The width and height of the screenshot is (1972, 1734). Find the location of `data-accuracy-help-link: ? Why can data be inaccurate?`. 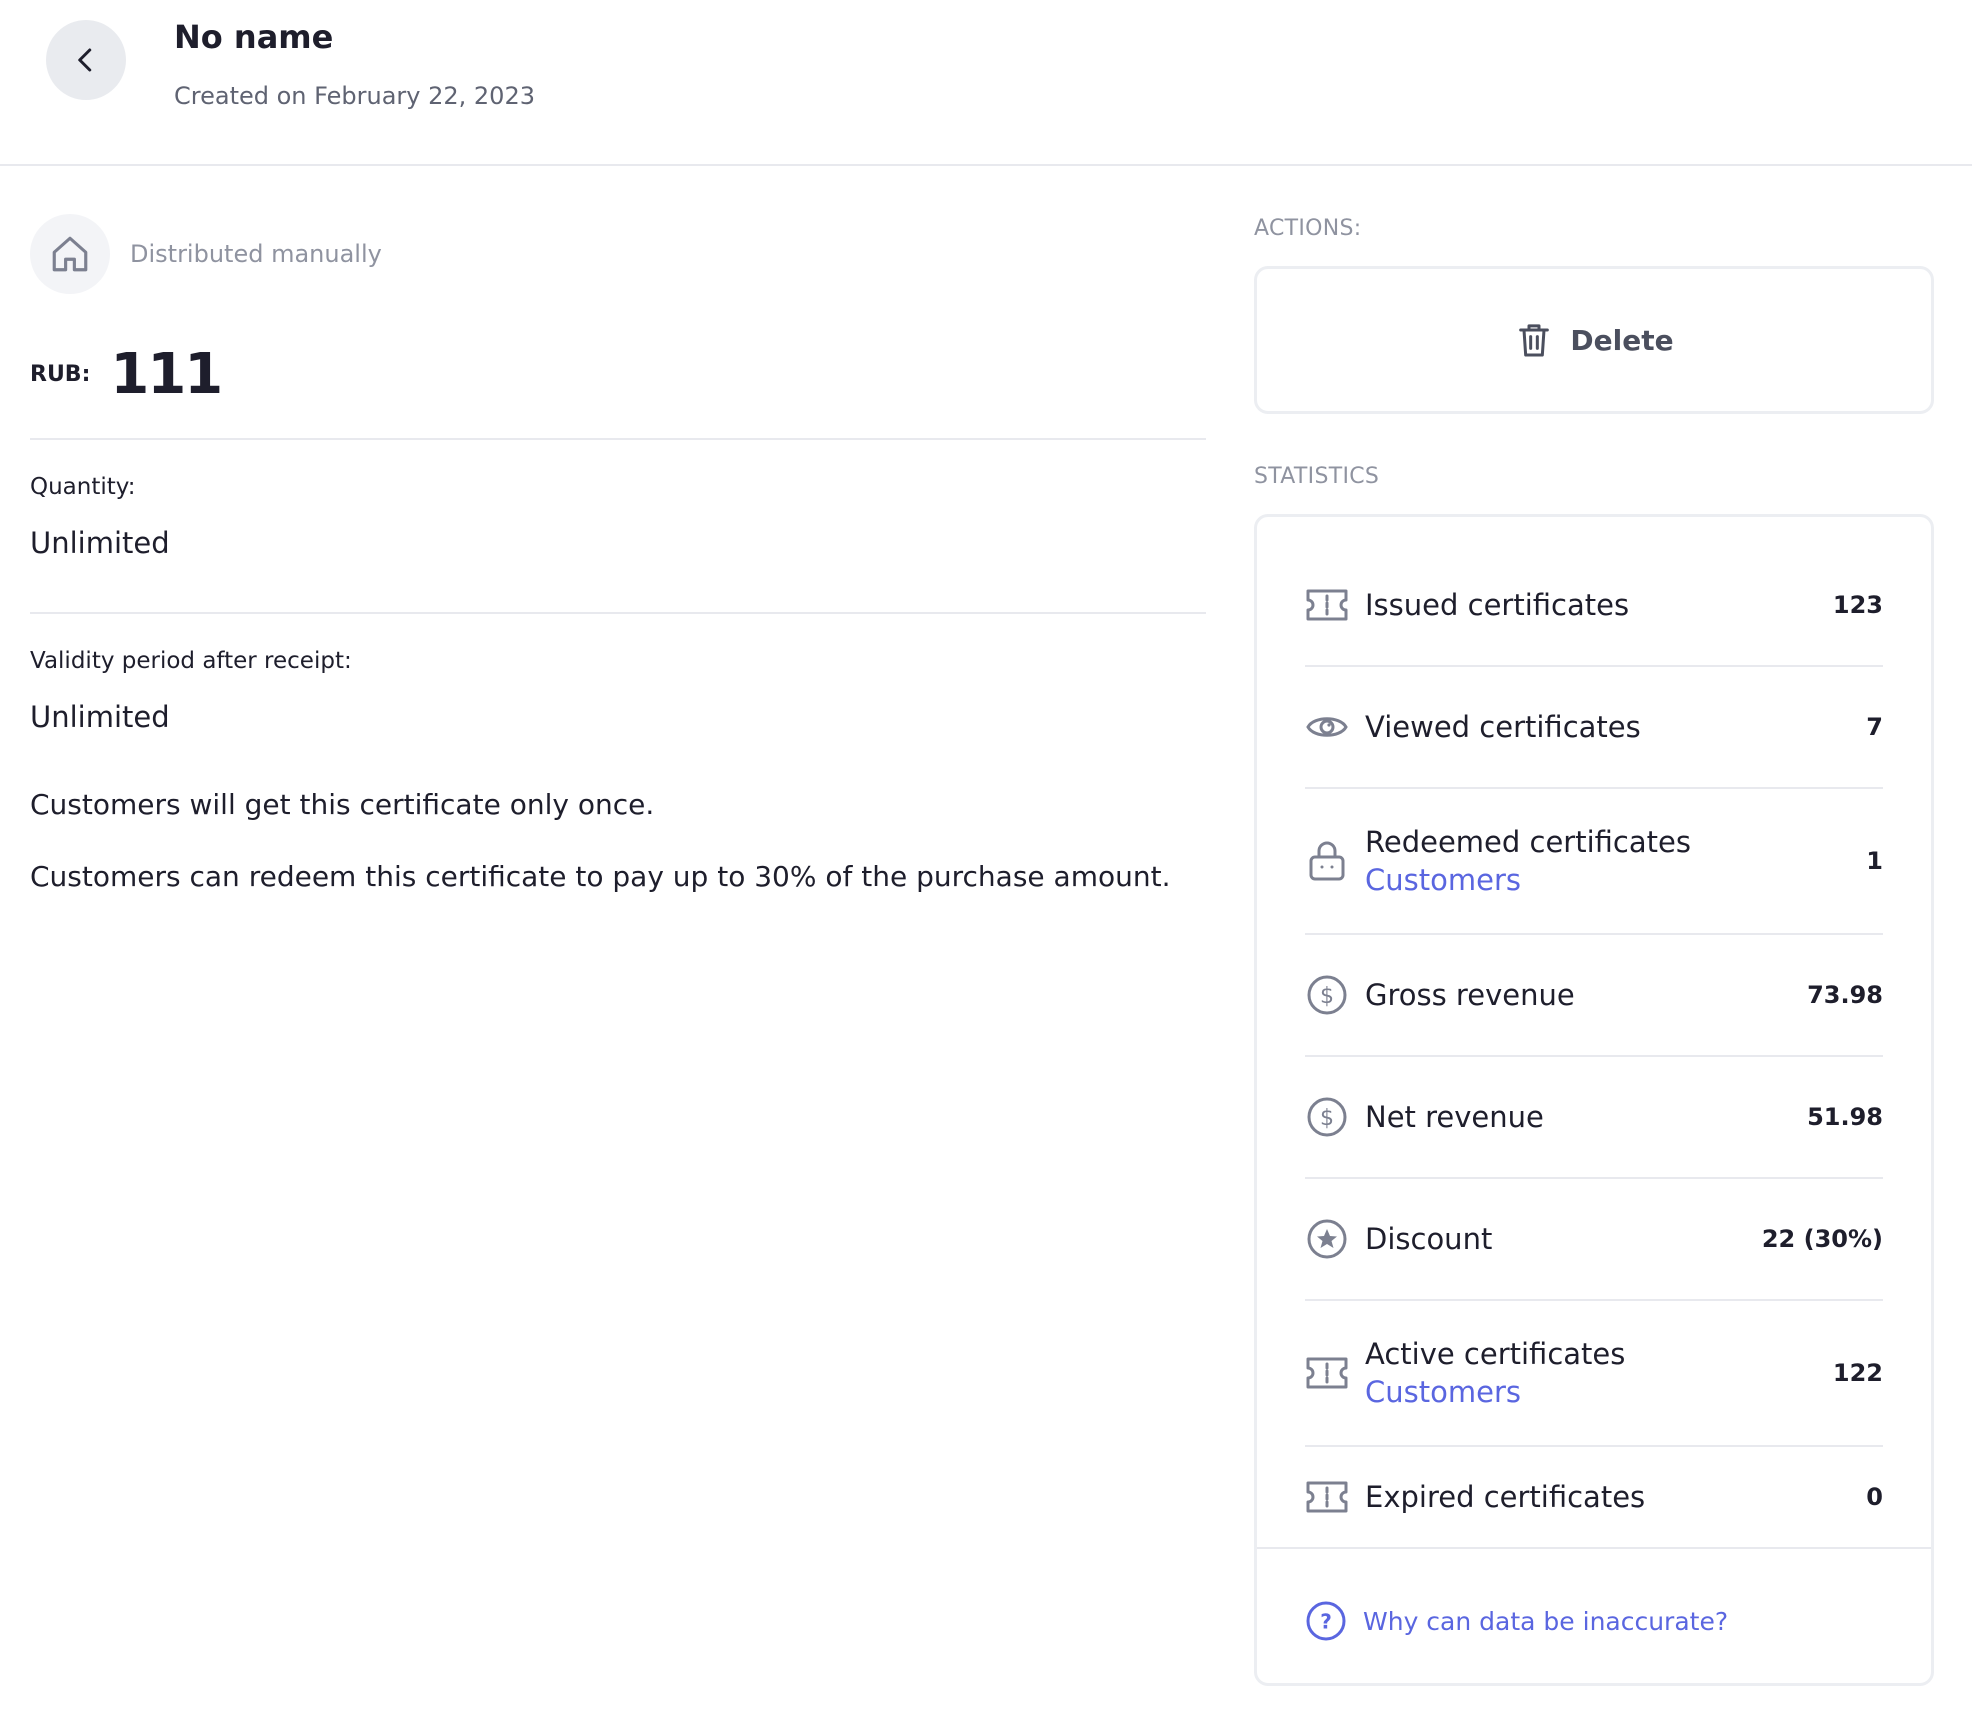

data-accuracy-help-link: ? Why can data be inaccurate? is located at coordinates (1516, 1621).